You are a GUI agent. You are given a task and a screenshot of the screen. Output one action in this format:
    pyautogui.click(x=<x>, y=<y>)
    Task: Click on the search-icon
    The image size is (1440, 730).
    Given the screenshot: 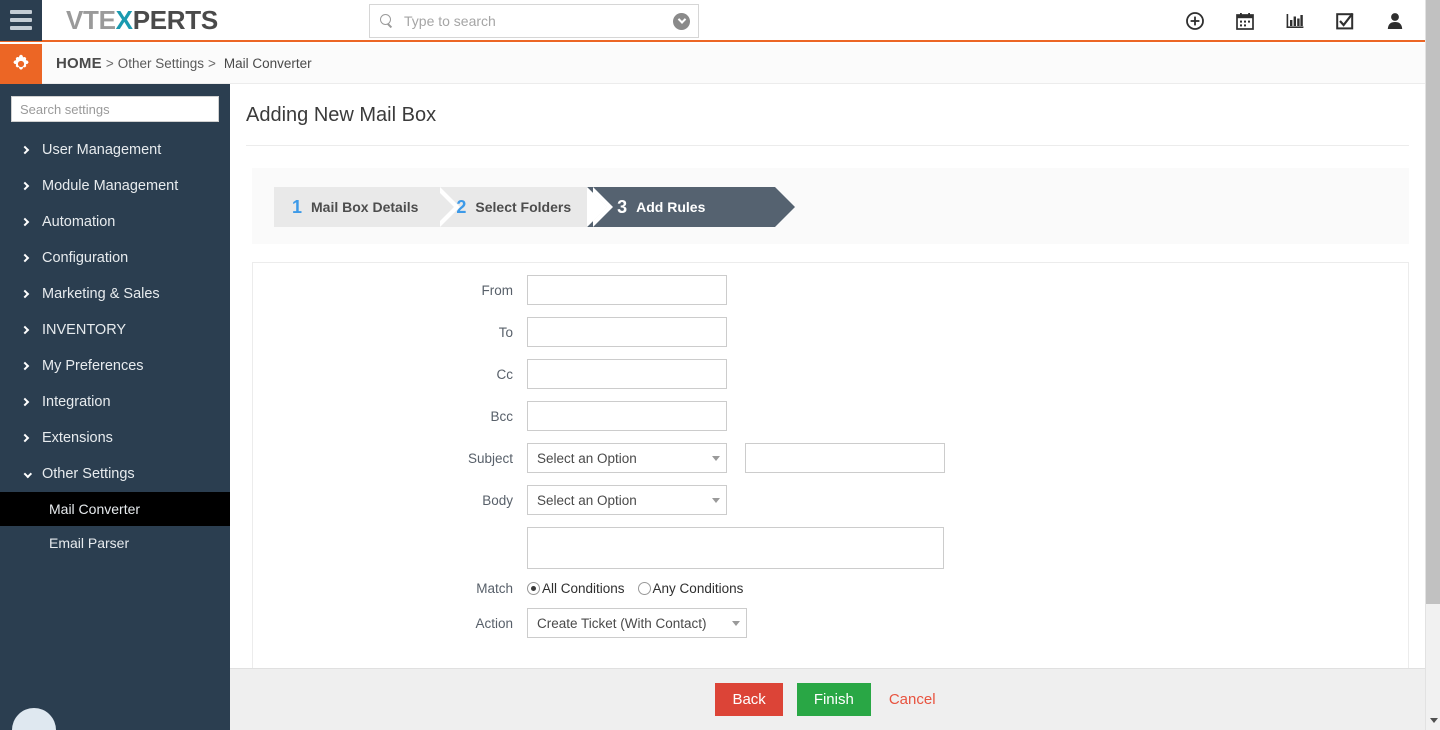 What is the action you would take?
    pyautogui.click(x=387, y=21)
    